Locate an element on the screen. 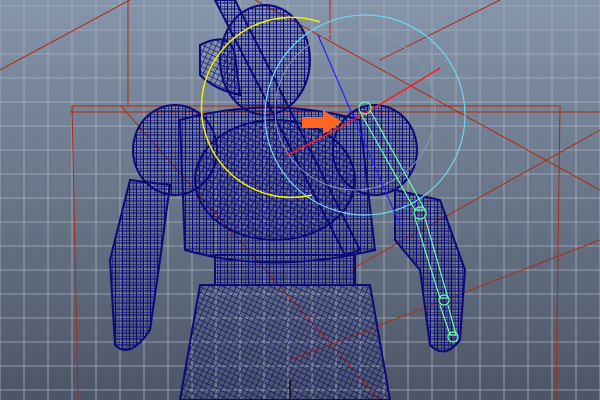 The image size is (600, 400). belt is located at coordinates (285, 270).